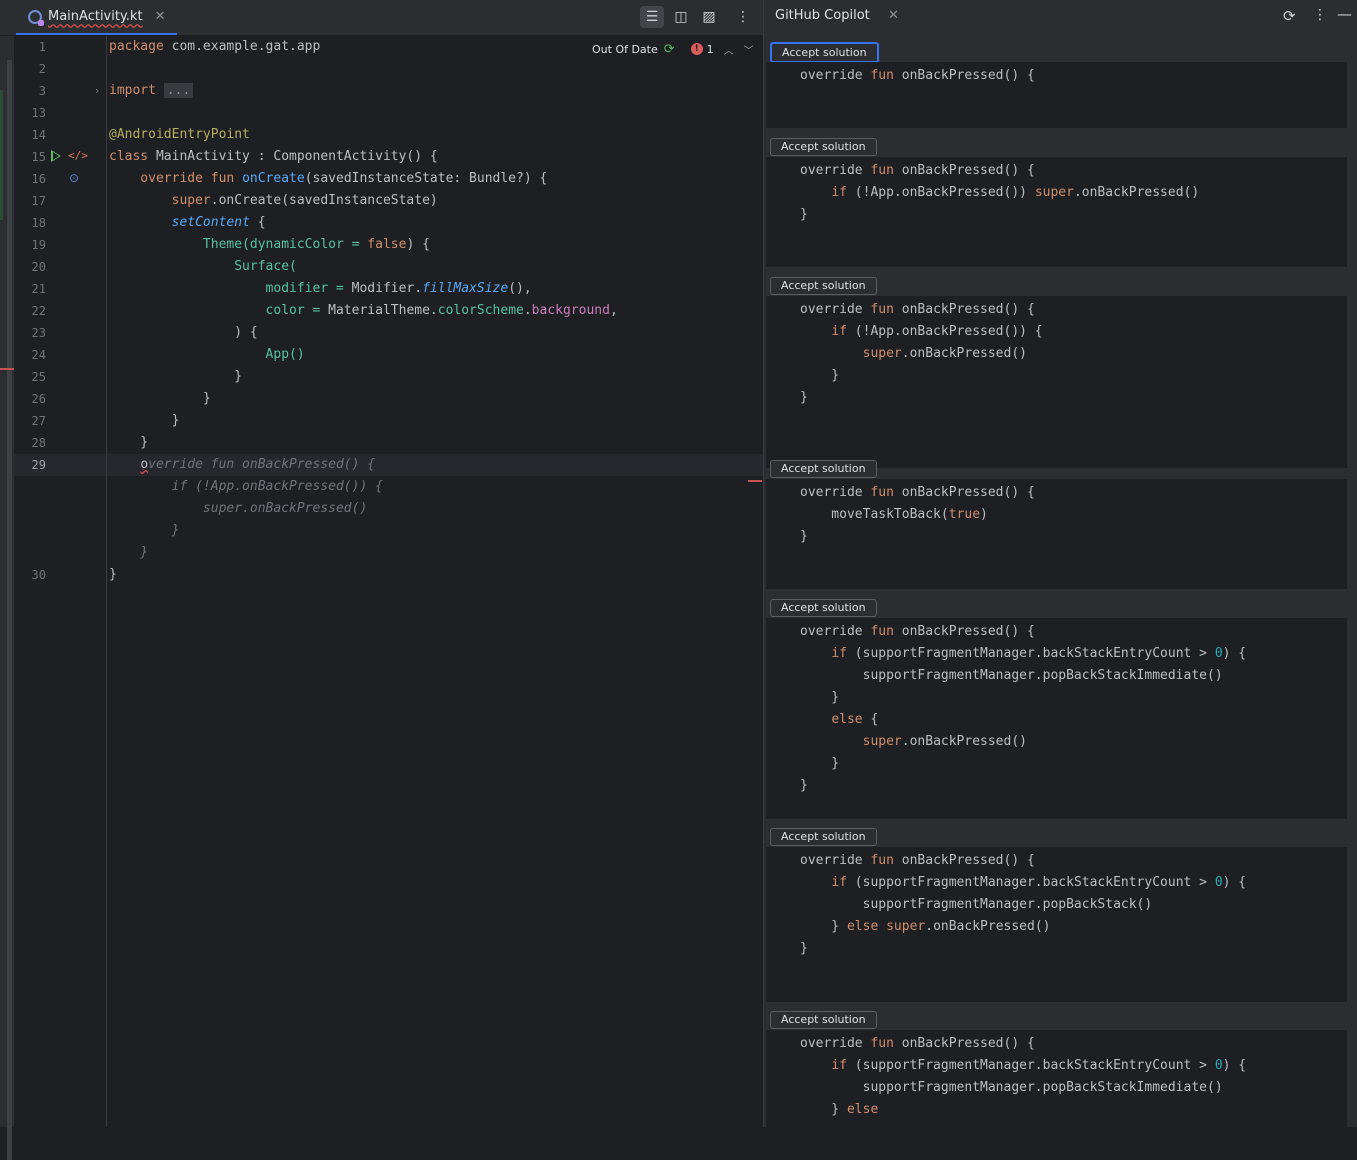 This screenshot has height=1160, width=1357. What do you see at coordinates (38, 201) in the screenshot?
I see `line-number: 17` at bounding box center [38, 201].